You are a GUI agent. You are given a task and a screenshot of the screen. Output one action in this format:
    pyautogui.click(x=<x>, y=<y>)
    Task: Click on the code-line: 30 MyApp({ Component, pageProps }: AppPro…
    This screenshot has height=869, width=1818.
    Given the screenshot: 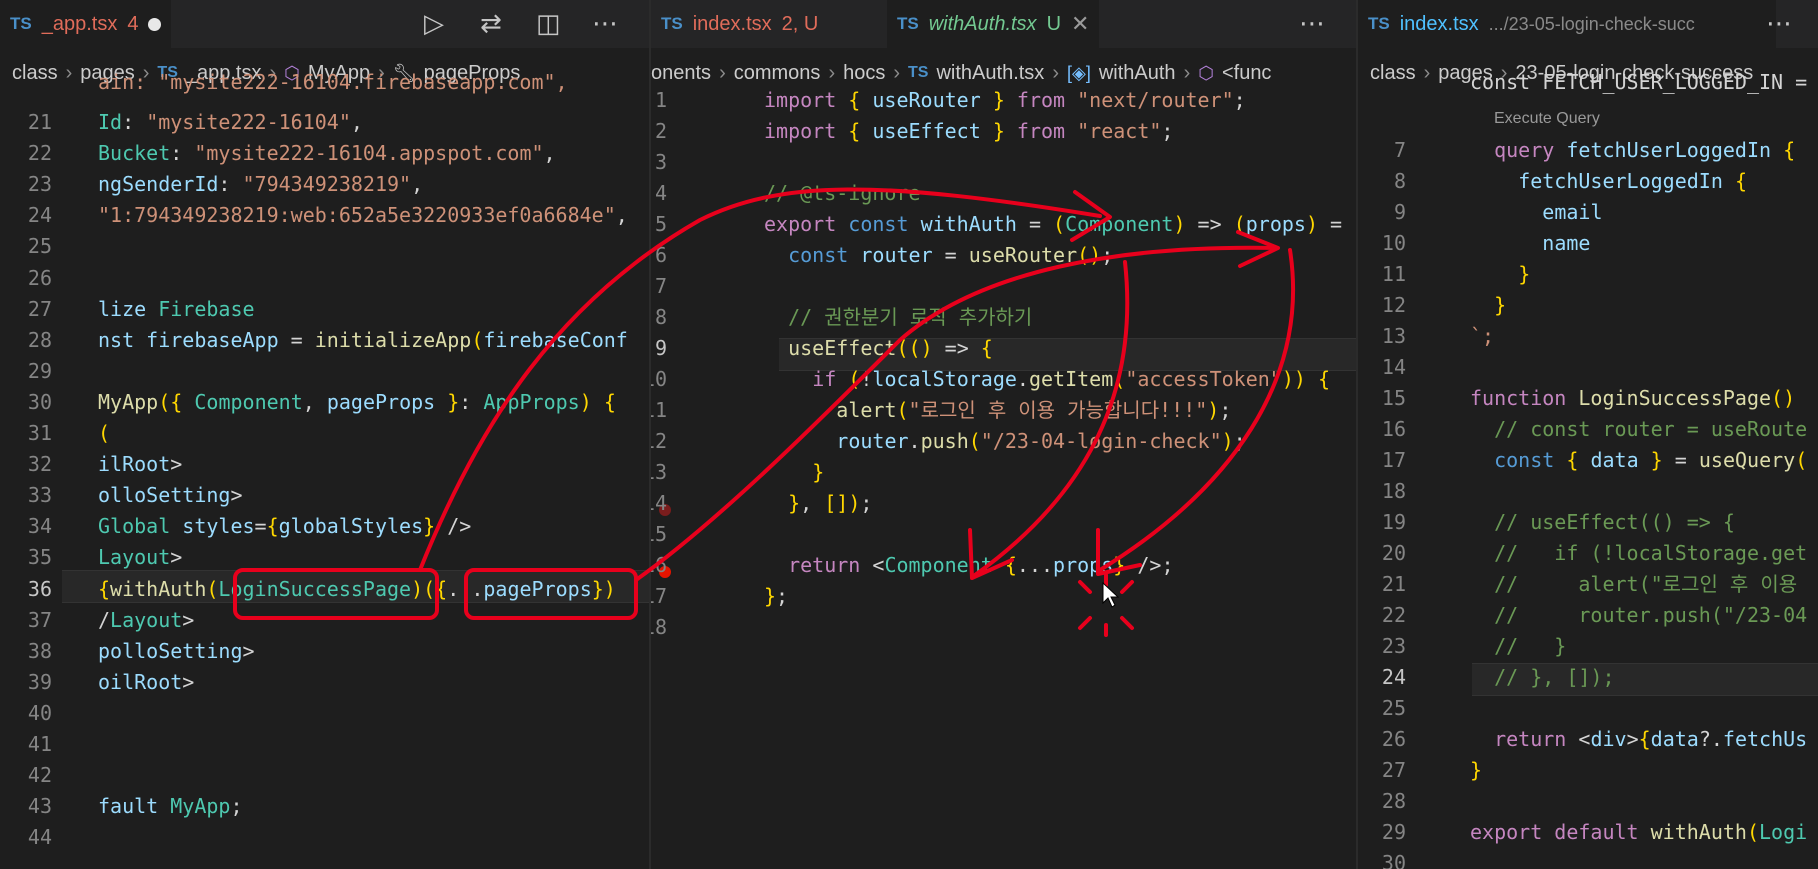 What is the action you would take?
    pyautogui.click(x=324, y=402)
    